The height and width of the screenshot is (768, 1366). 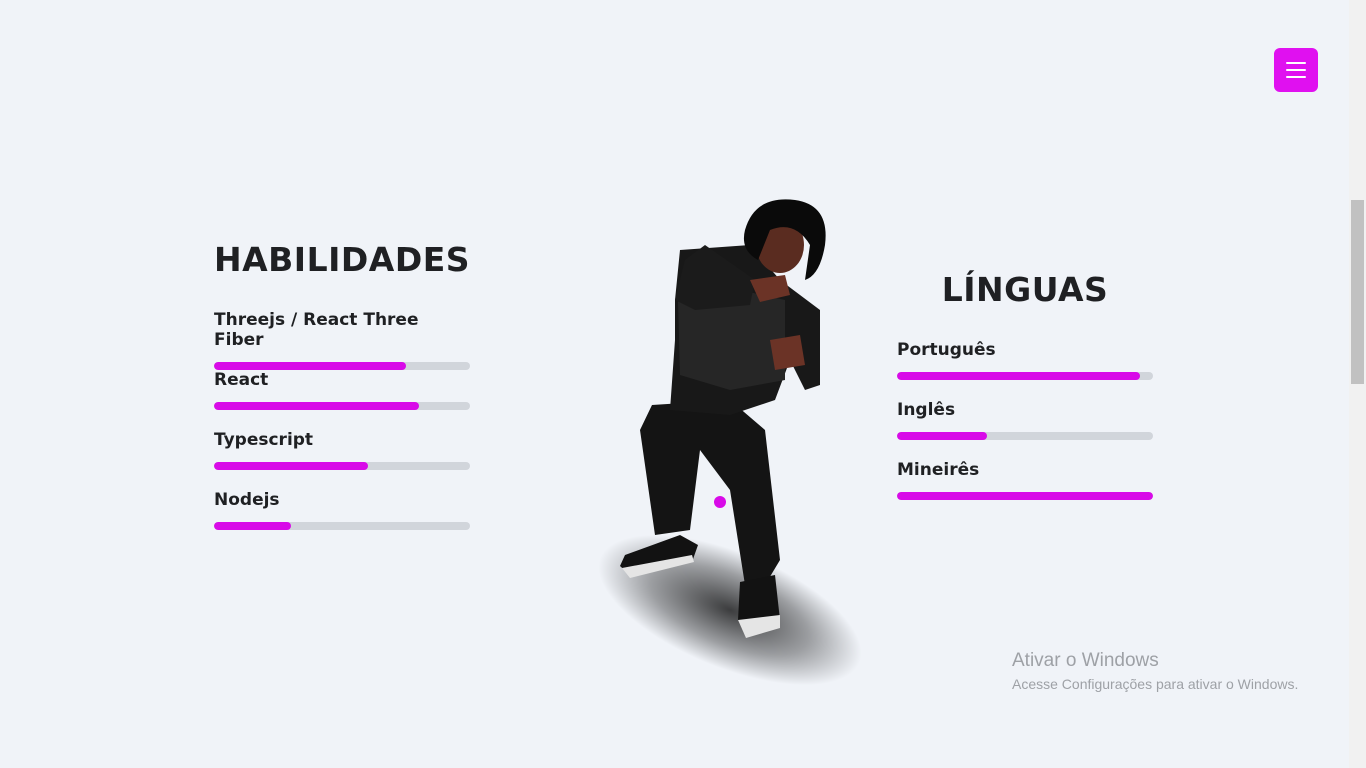 What do you see at coordinates (938, 470) in the screenshot?
I see `language-name: Mineirês` at bounding box center [938, 470].